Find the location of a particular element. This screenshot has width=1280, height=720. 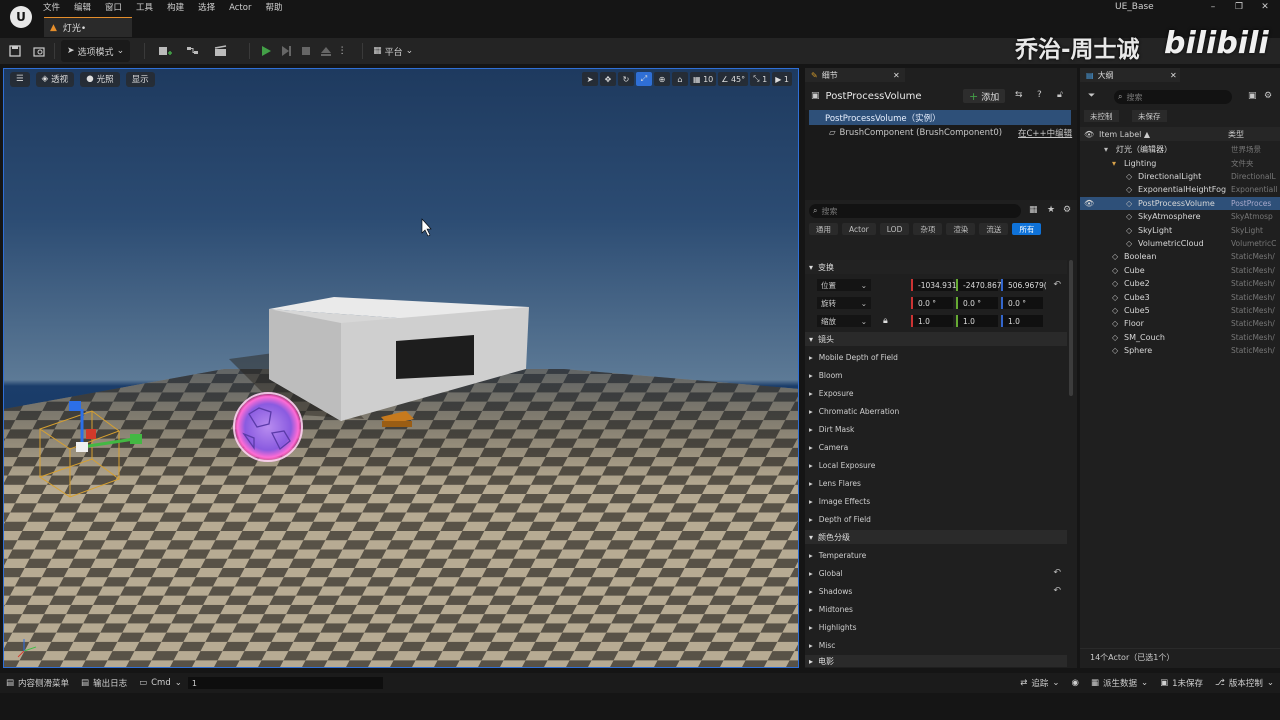

color-grading-item: ▸ Highlights is located at coordinates (936, 627).